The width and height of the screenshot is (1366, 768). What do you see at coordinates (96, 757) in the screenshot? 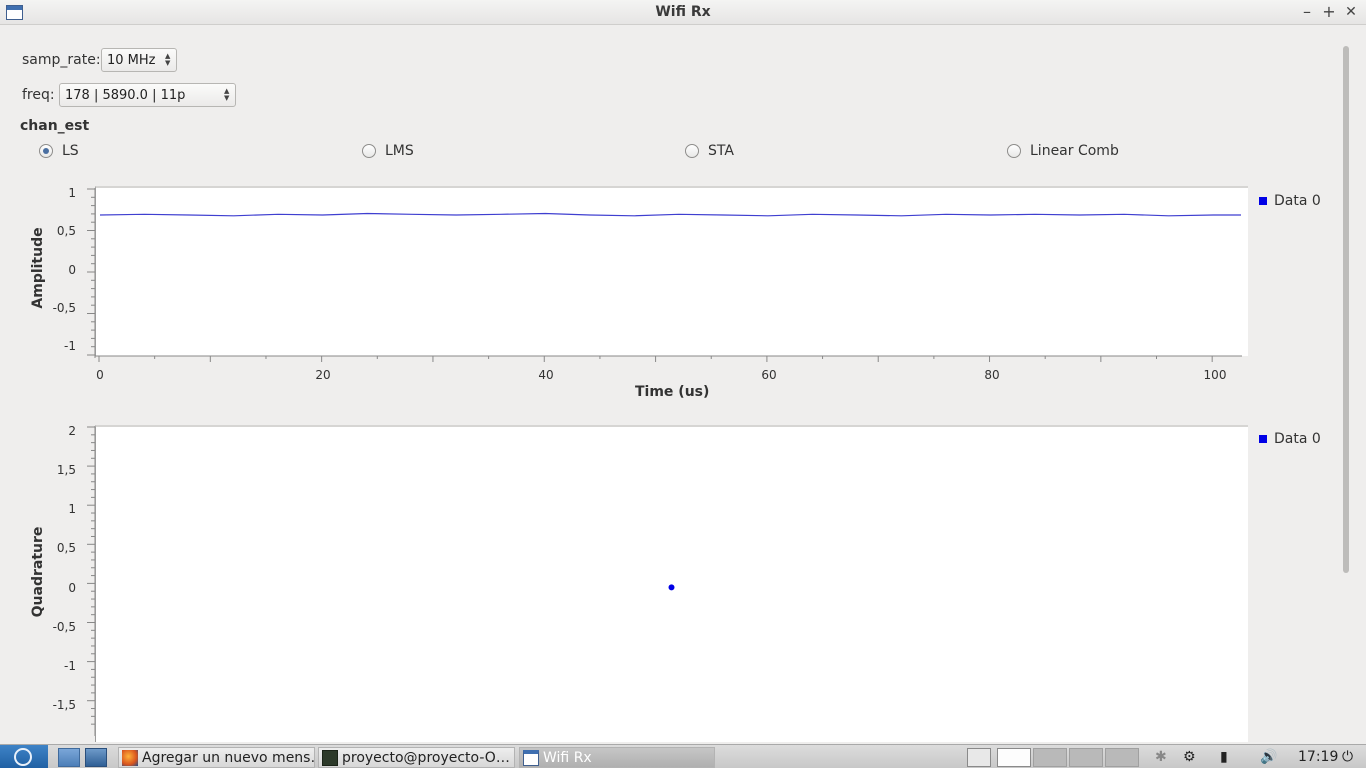
I see `network-icon` at bounding box center [96, 757].